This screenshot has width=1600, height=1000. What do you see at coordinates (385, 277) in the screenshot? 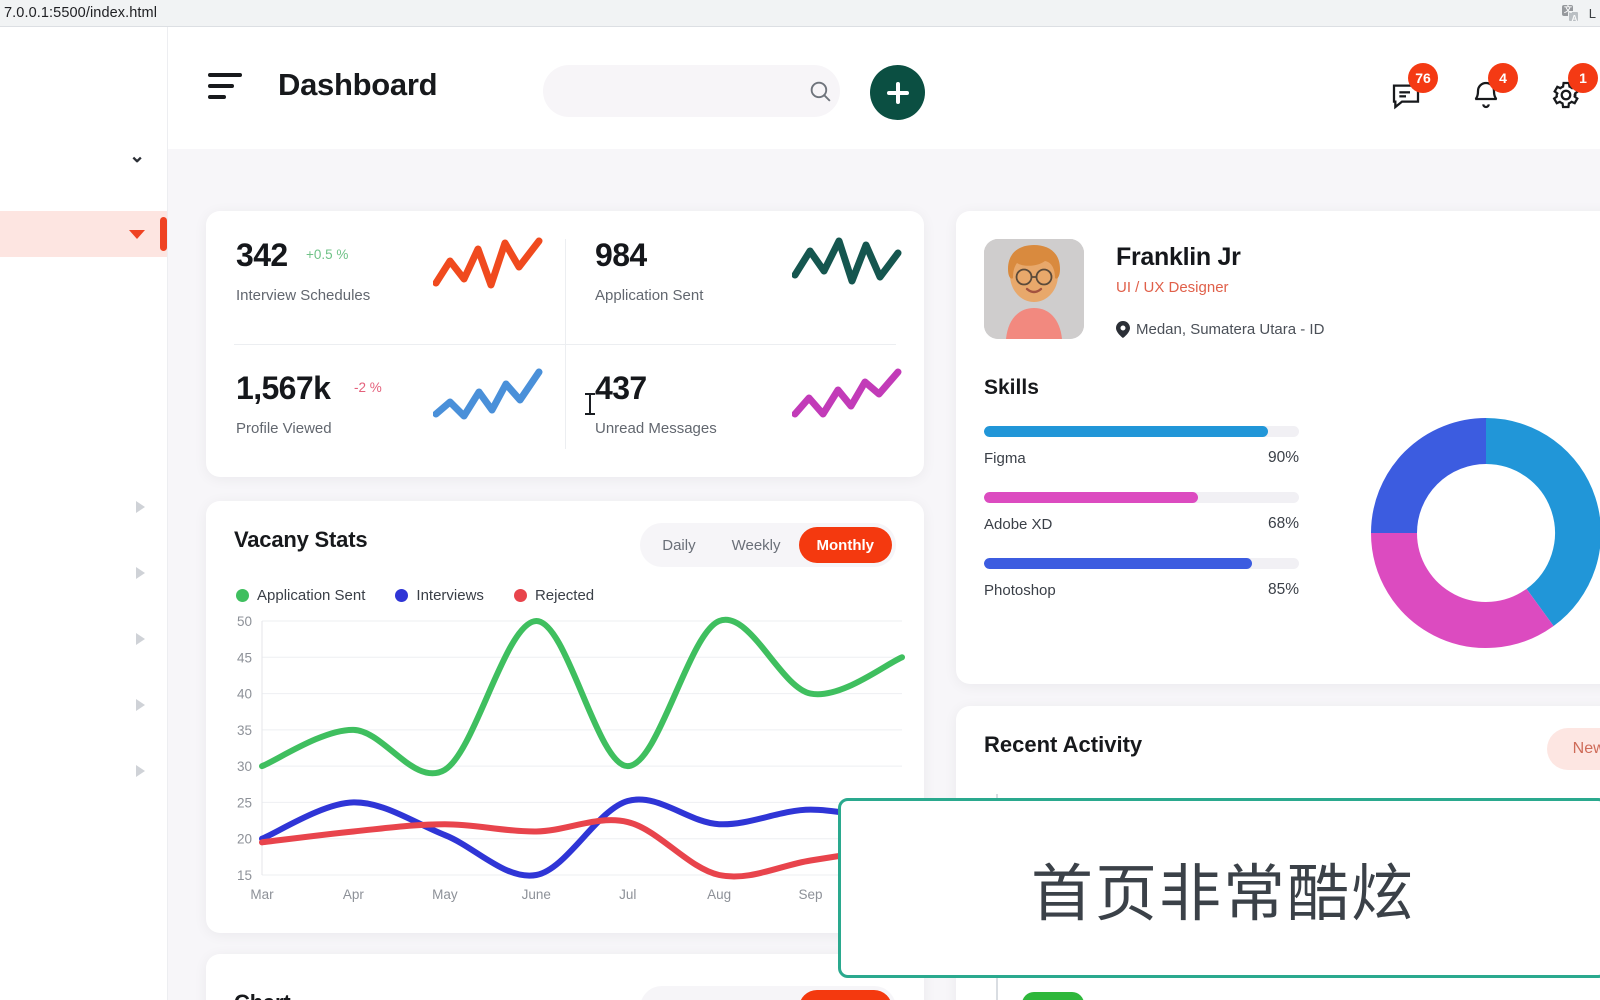
I see `stat-interview-schedules: 342 +0.5 % Interview Schedules` at bounding box center [385, 277].